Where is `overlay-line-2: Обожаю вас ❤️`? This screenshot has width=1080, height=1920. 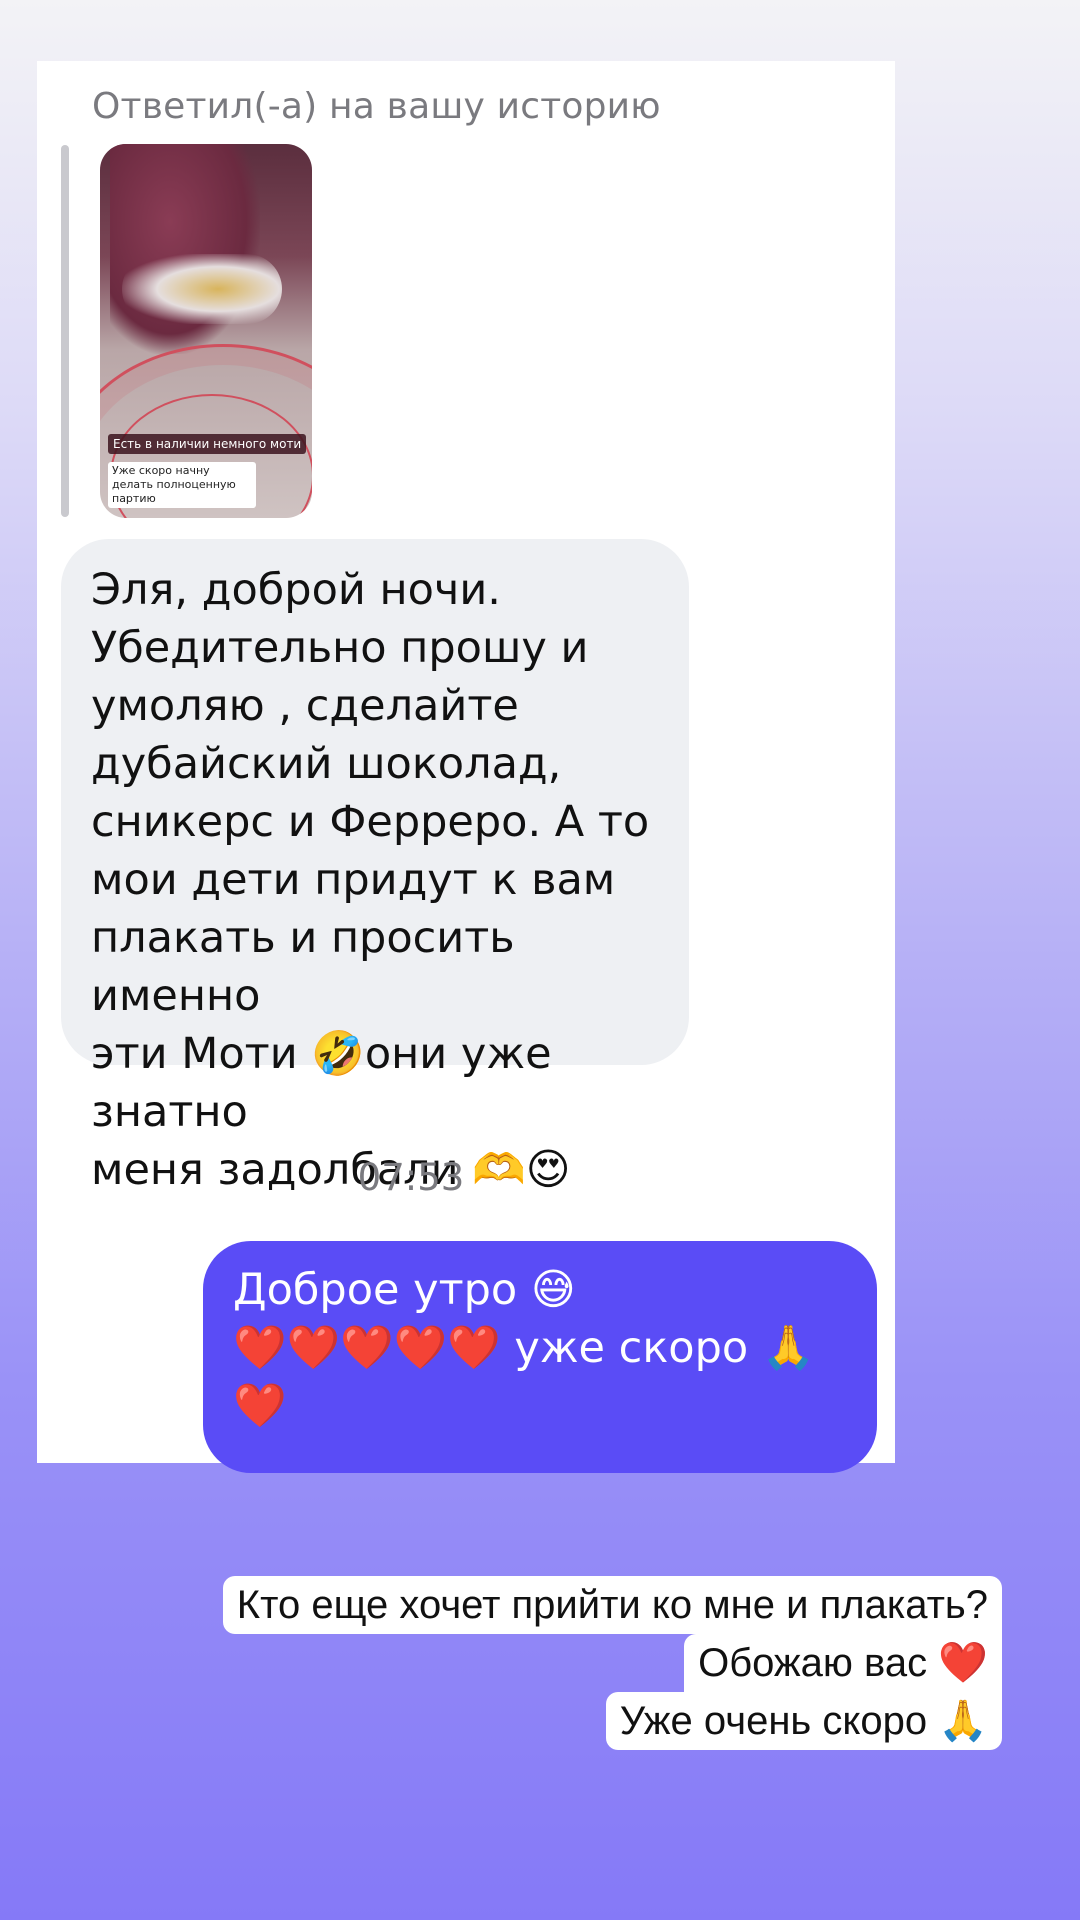 overlay-line-2: Обожаю вас ❤️ is located at coordinates (843, 1663).